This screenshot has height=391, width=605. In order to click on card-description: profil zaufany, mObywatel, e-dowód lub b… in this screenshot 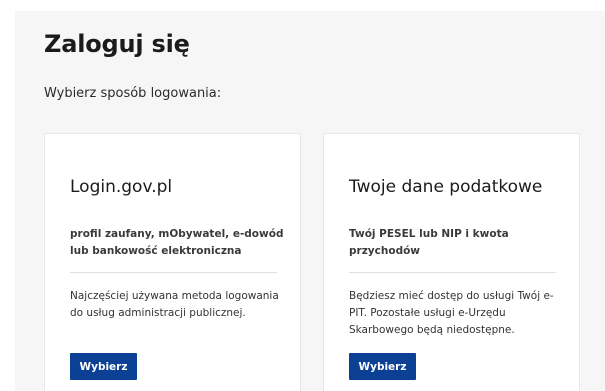, I will do `click(177, 242)`.